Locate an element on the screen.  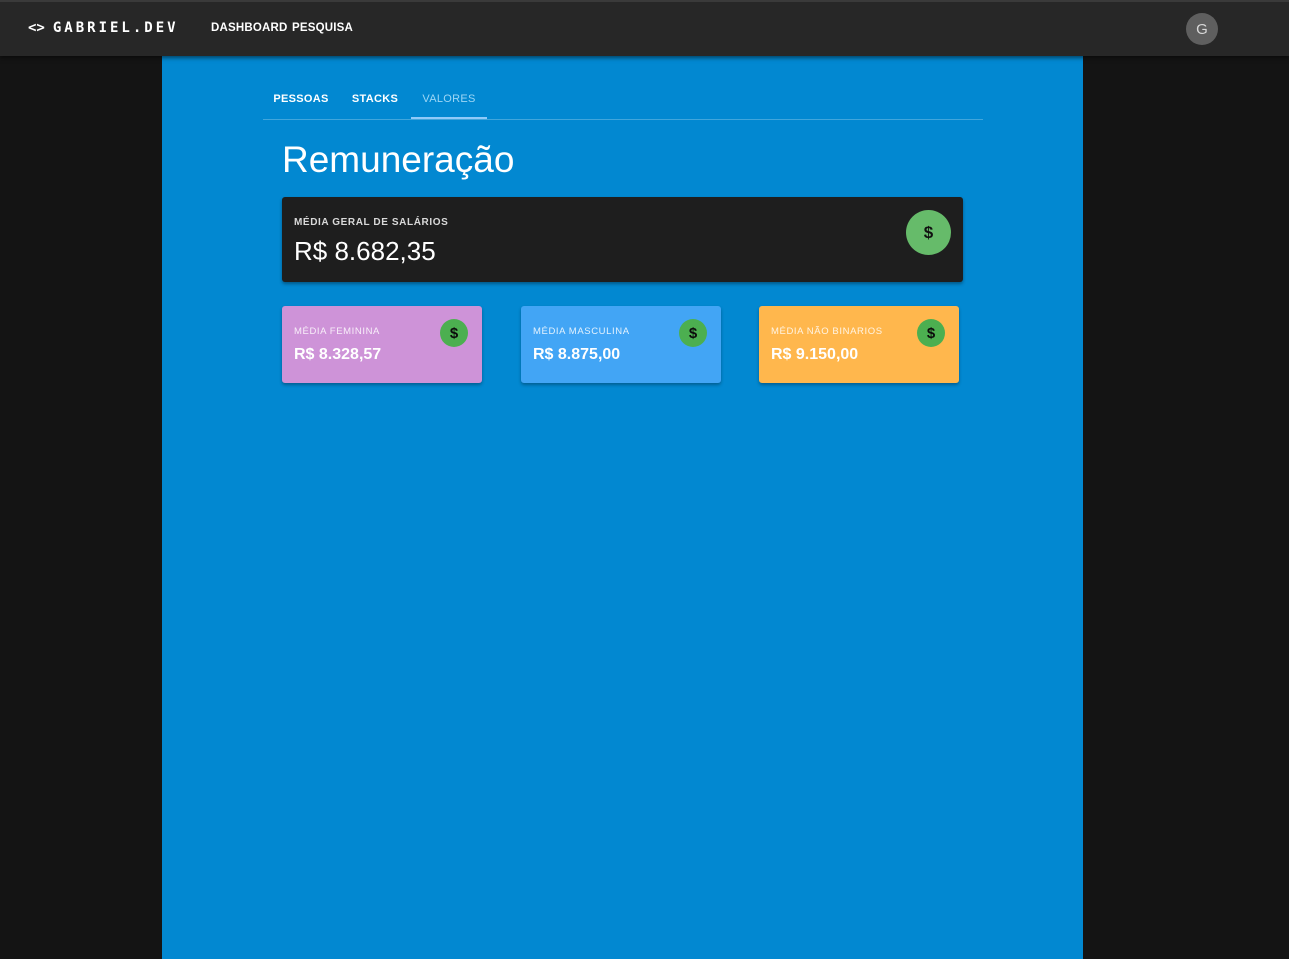
nonbinary-salary-label: MÉDIA NÃO BINARIOS is located at coordinates (827, 331).